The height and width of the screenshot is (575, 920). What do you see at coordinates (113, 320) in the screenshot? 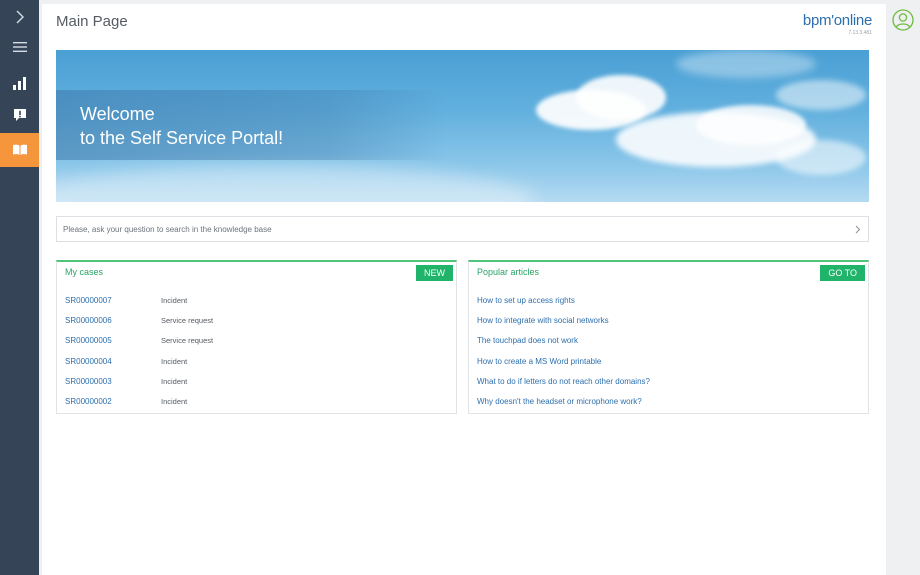
I see `case-id-link: SR00000006` at bounding box center [113, 320].